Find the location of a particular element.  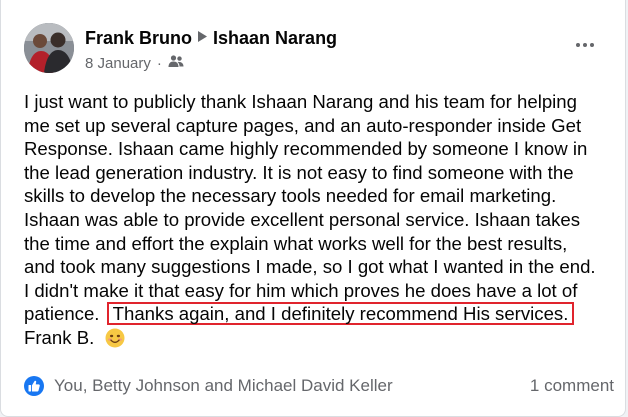

smiling-face-emoji is located at coordinates (115, 338).